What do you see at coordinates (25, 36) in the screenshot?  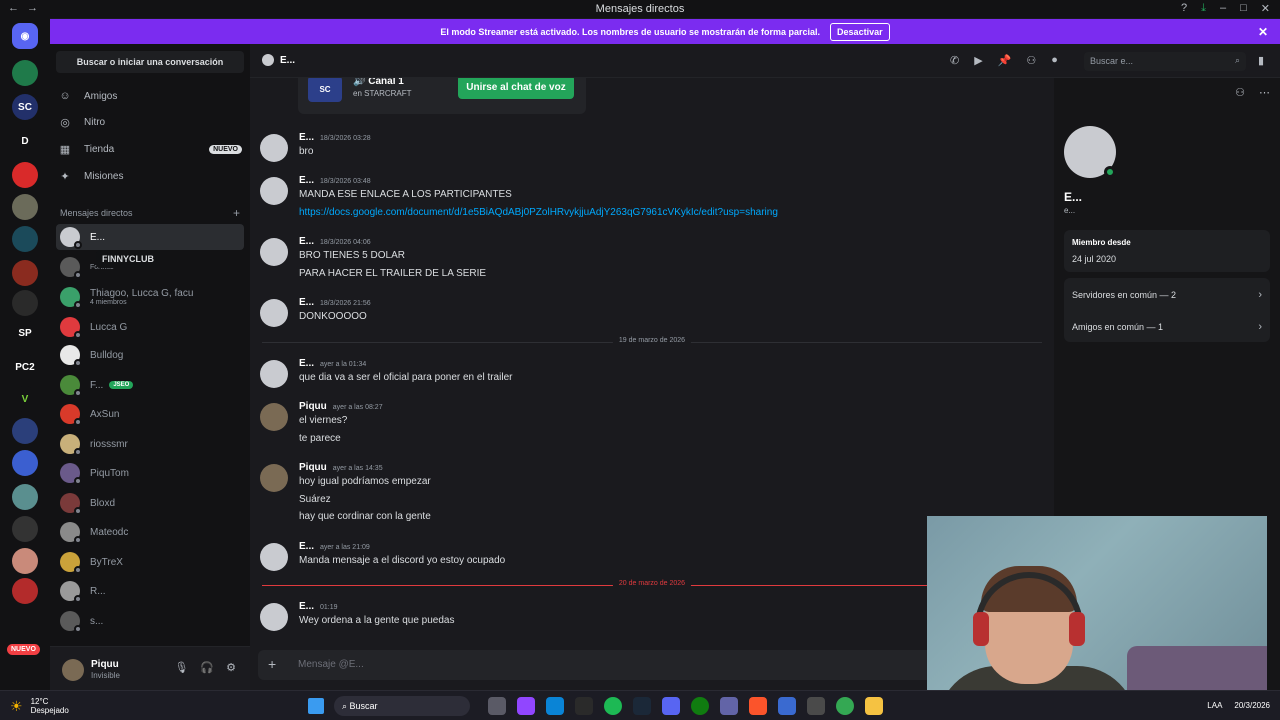 I see `discord-home-button: ◉` at bounding box center [25, 36].